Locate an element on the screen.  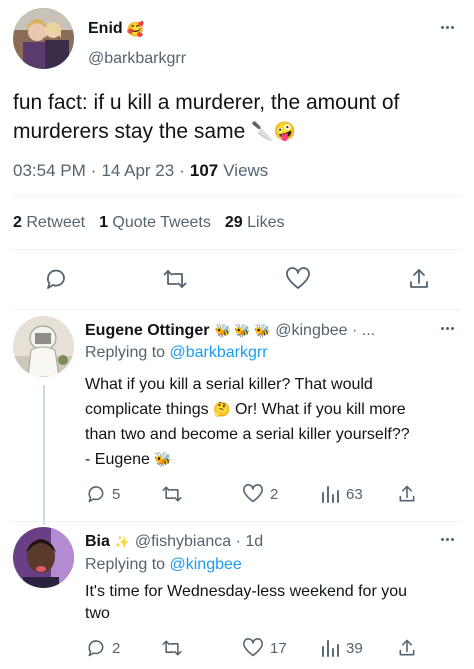
quotes-label: Quote Tweets is located at coordinates (161, 222).